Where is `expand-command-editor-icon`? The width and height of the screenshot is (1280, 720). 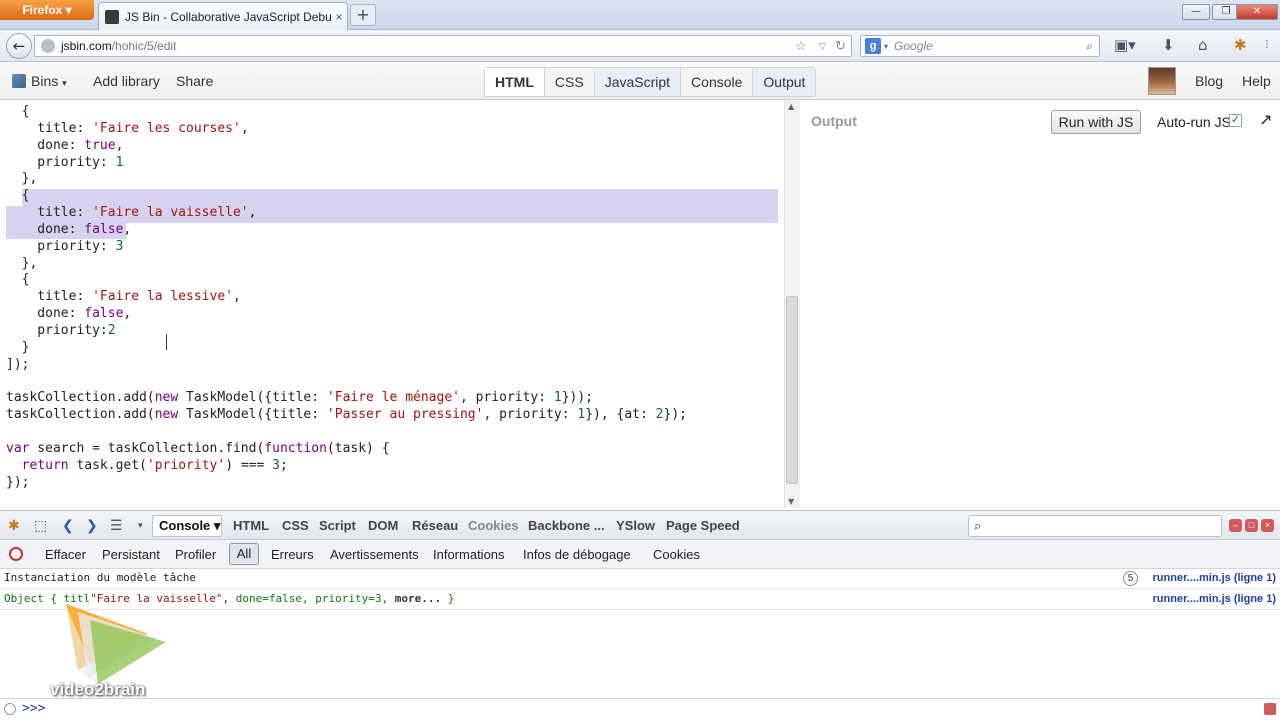 expand-command-editor-icon is located at coordinates (1270, 709).